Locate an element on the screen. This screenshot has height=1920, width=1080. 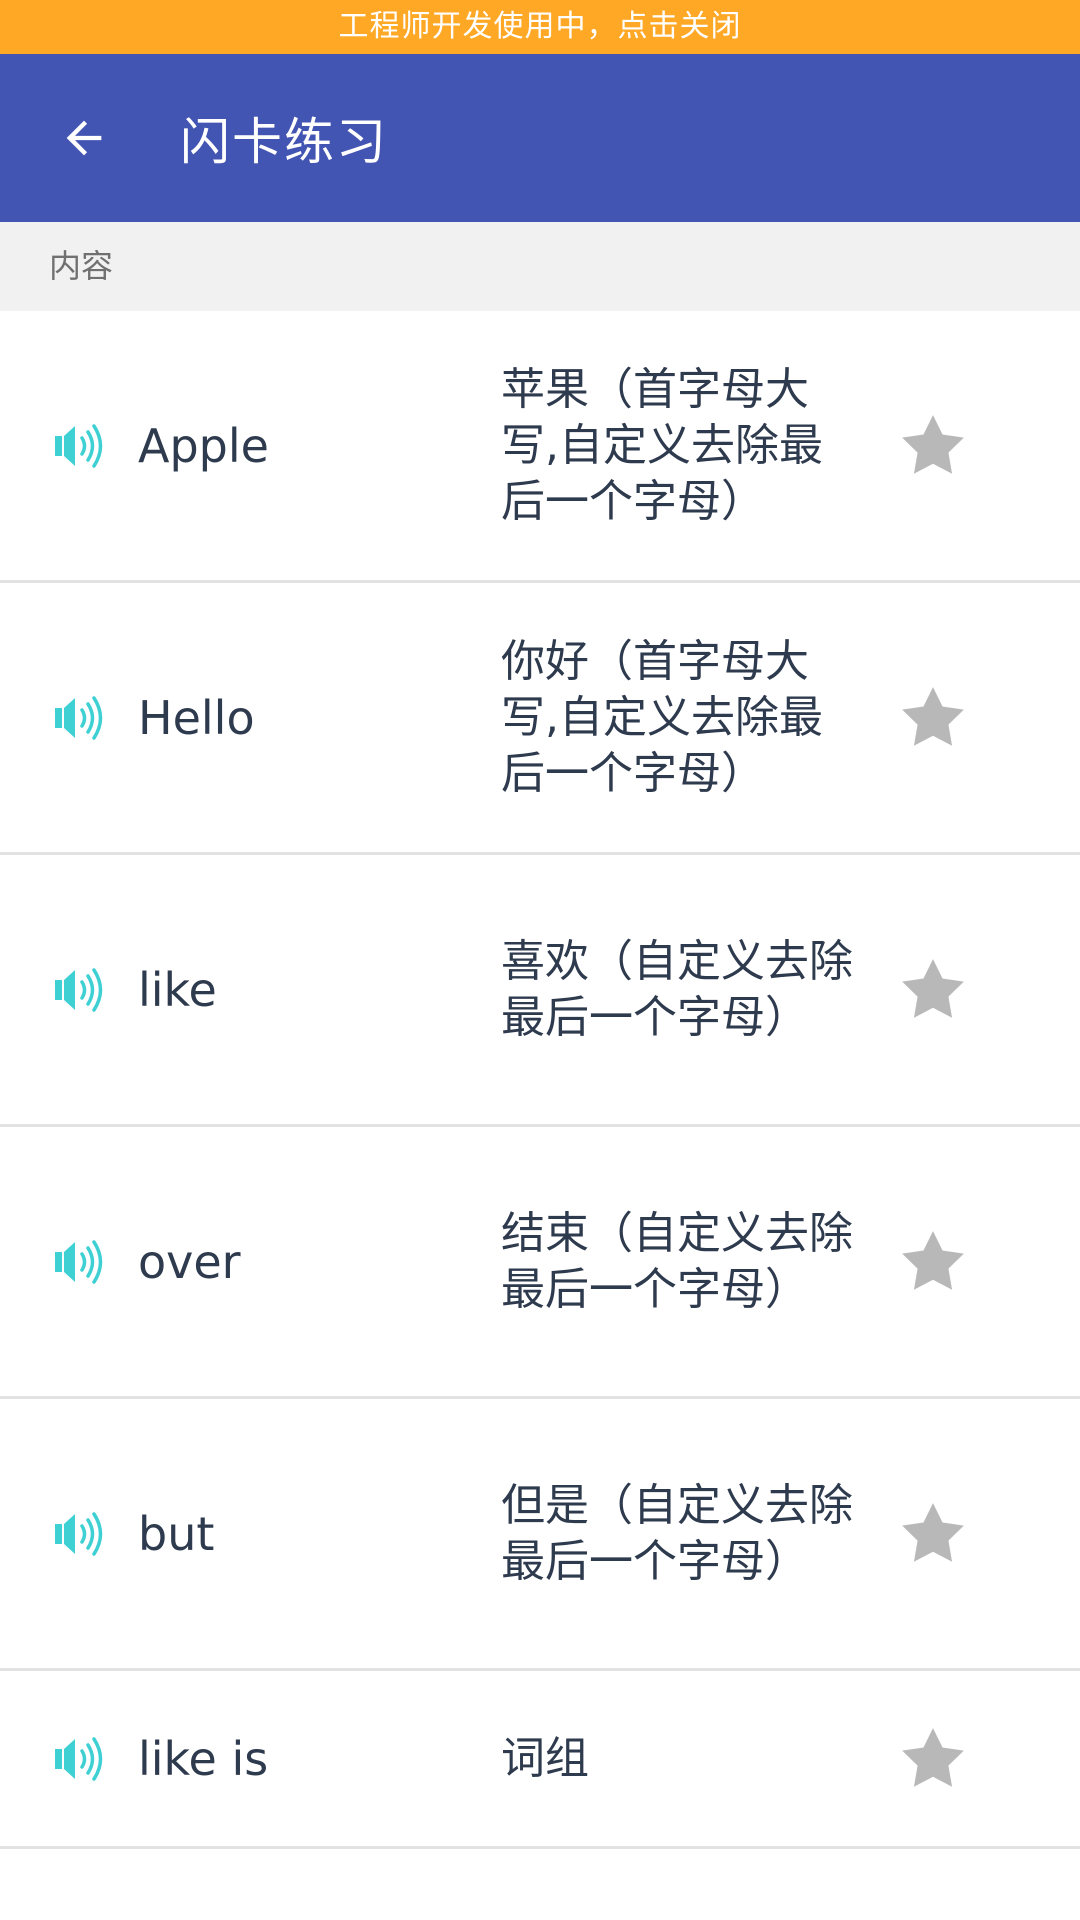
card-meaning: 苹果（首字母大写,自定义去除最后一个字母） is located at coordinates (662, 445).